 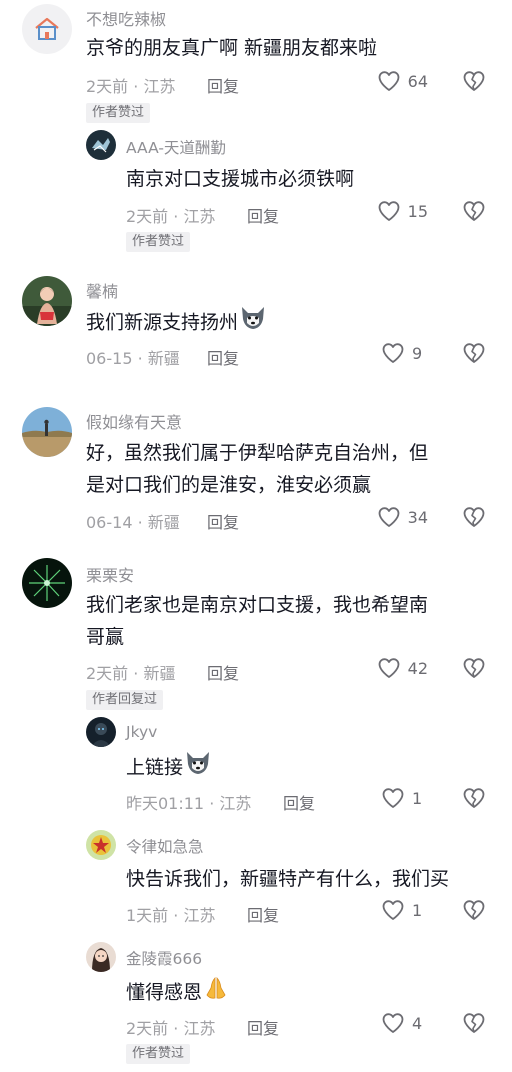 What do you see at coordinates (417, 668) in the screenshot?
I see `like-count: 42` at bounding box center [417, 668].